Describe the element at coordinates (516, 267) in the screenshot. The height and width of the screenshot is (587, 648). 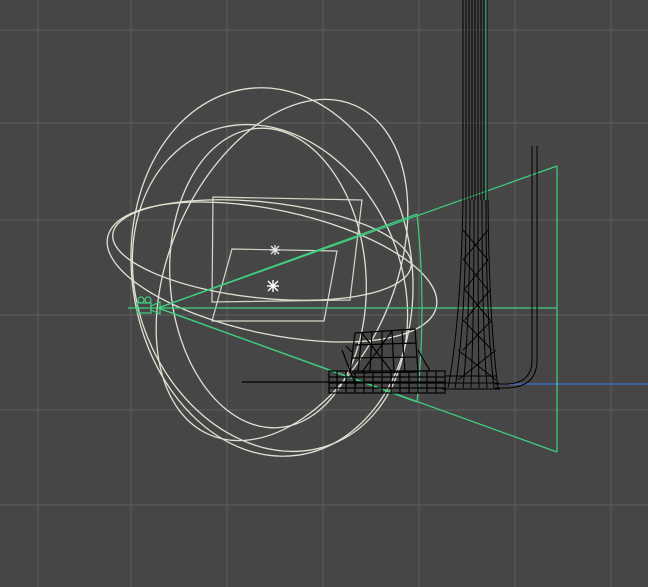
I see `pipe-mesh` at that location.